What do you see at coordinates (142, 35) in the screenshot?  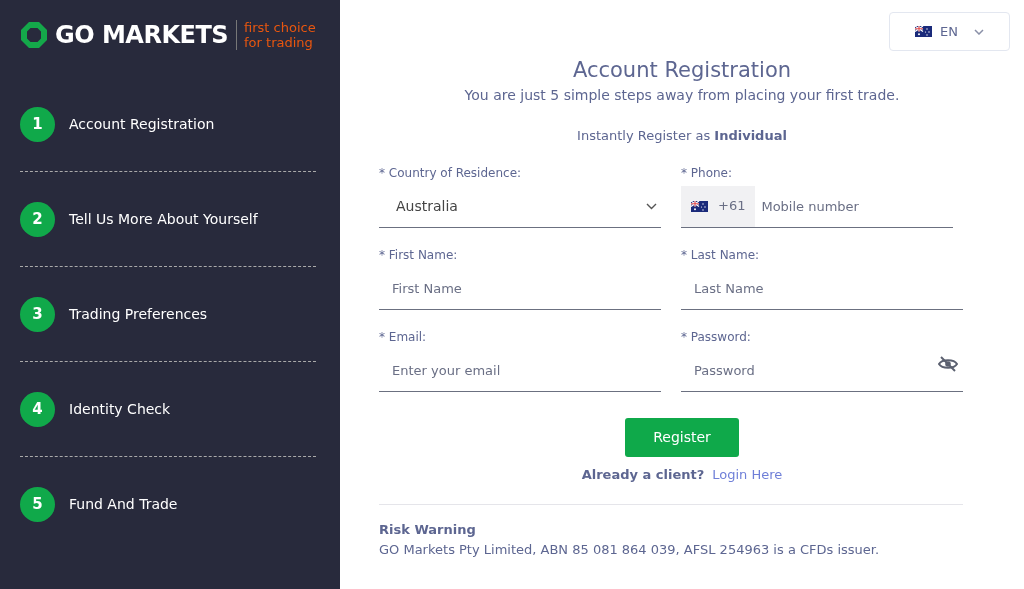 I see `brand-name: GO MARKETS` at bounding box center [142, 35].